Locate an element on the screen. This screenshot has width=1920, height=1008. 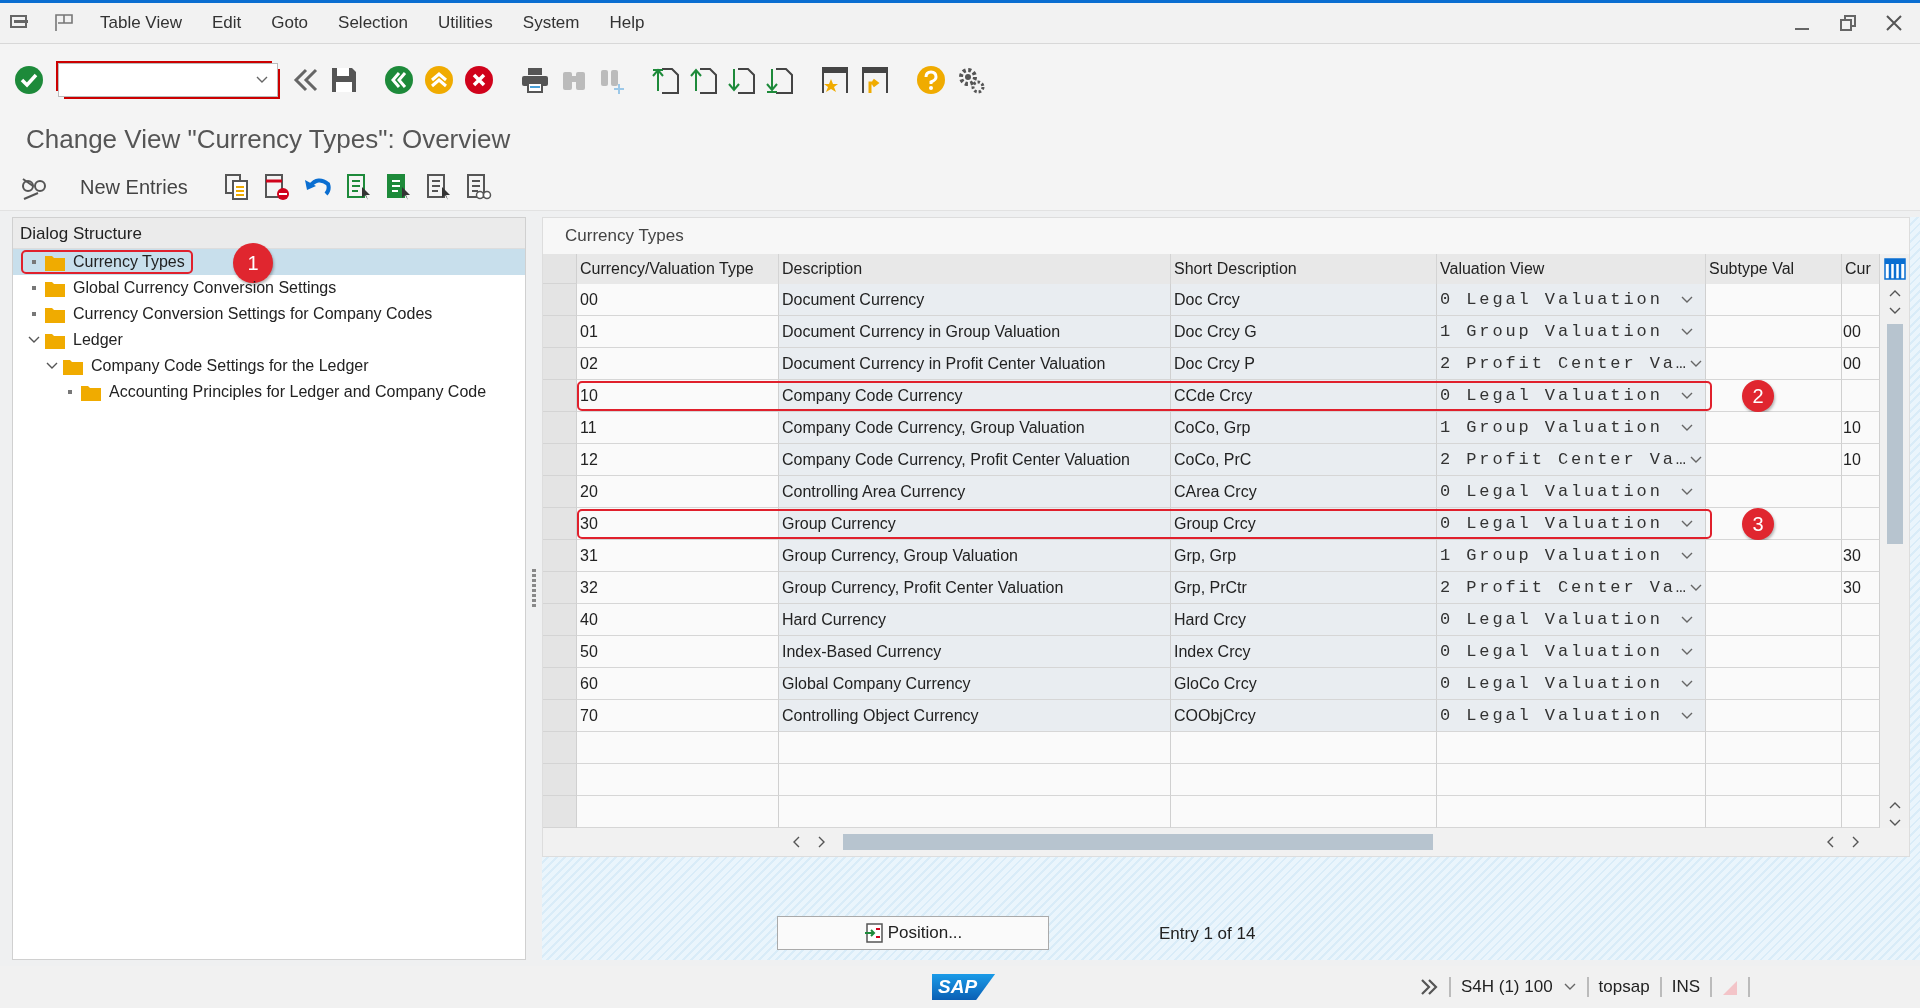
menu-item: System is located at coordinates (551, 23).